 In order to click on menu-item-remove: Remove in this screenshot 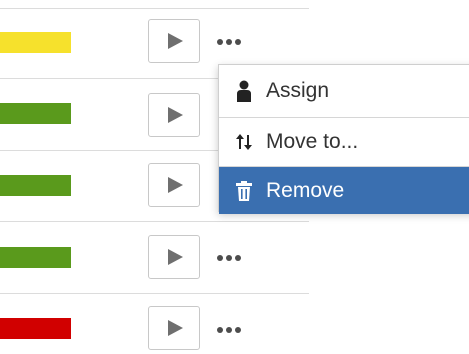, I will do `click(344, 190)`.